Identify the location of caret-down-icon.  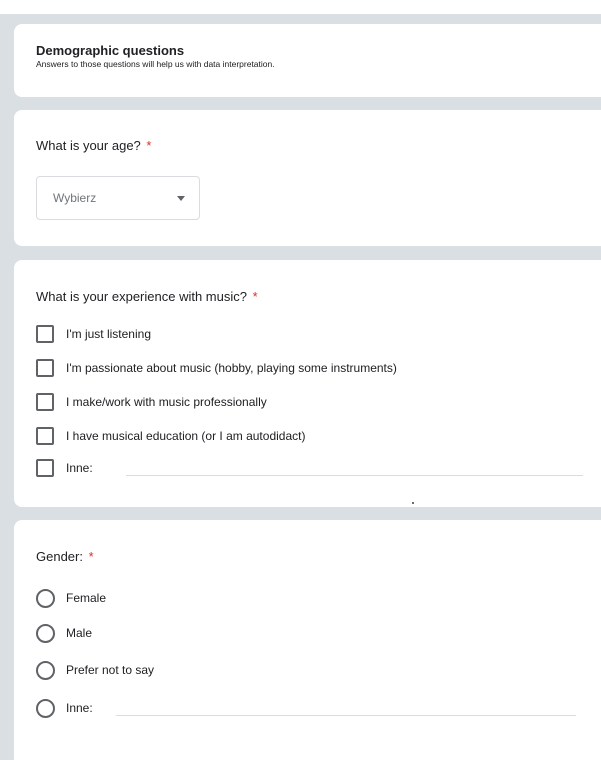
(181, 198).